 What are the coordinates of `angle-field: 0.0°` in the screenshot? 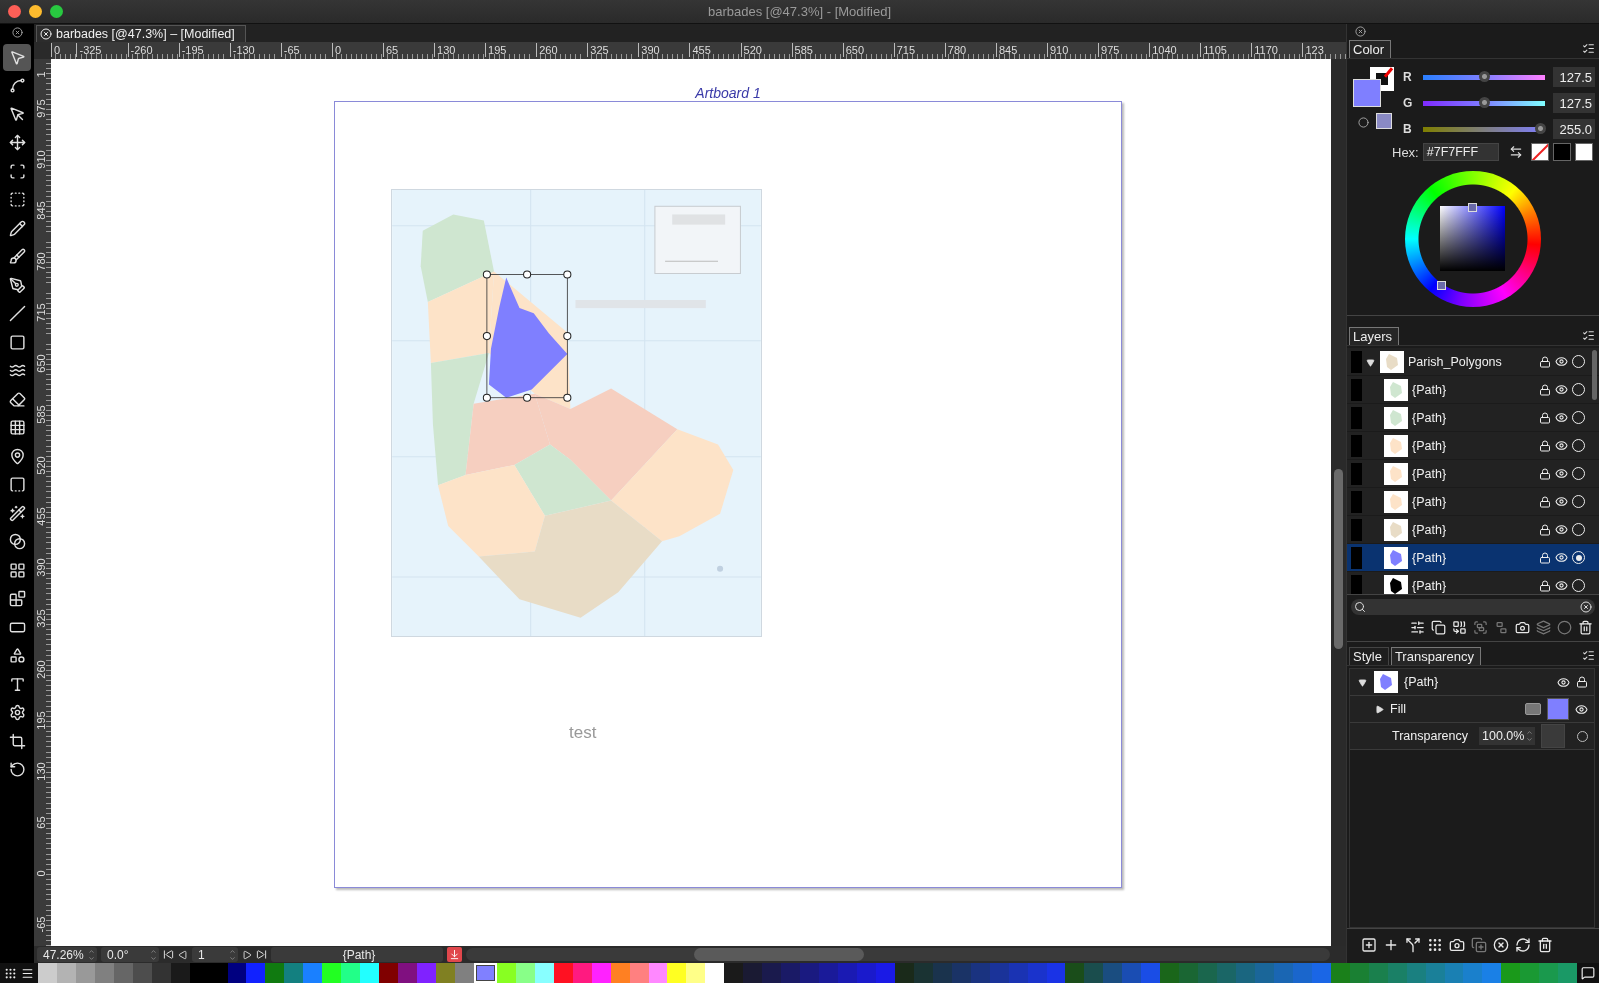 It's located at (130, 954).